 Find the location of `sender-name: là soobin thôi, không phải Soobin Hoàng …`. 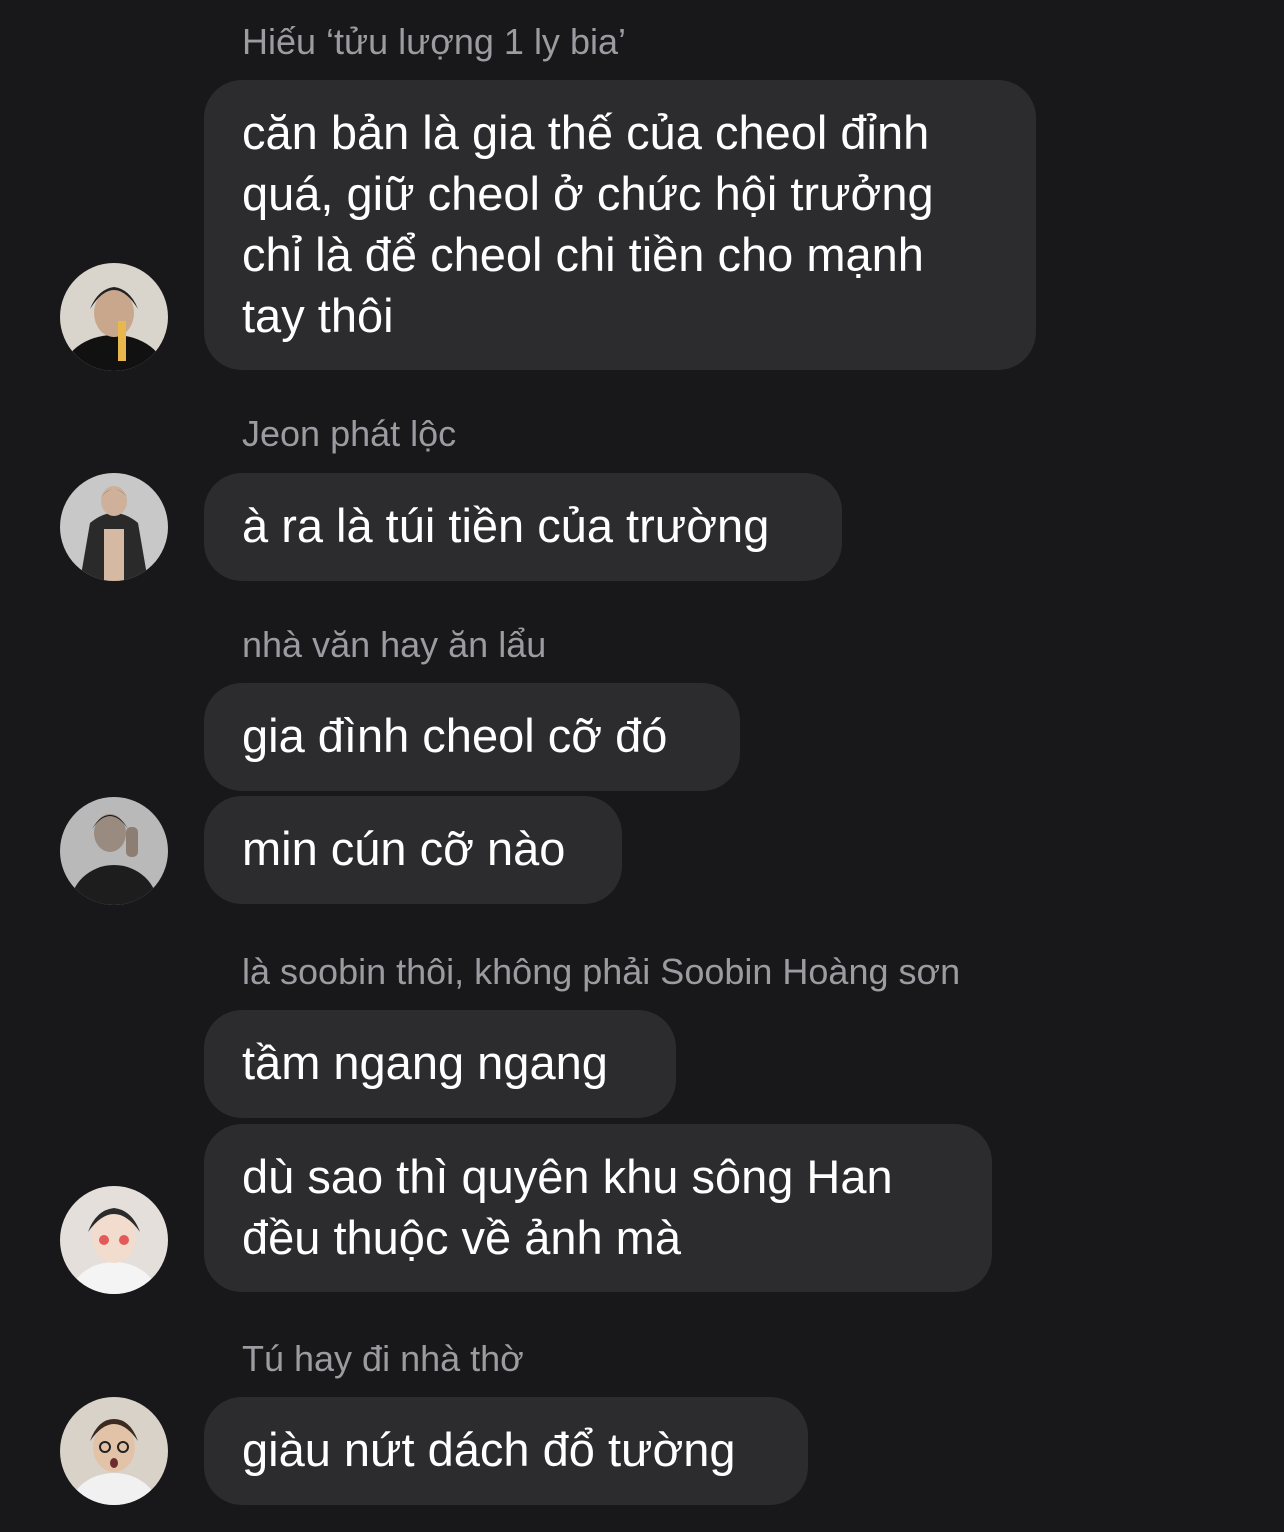

sender-name: là soobin thôi, không phải Soobin Hoàng … is located at coordinates (601, 971).